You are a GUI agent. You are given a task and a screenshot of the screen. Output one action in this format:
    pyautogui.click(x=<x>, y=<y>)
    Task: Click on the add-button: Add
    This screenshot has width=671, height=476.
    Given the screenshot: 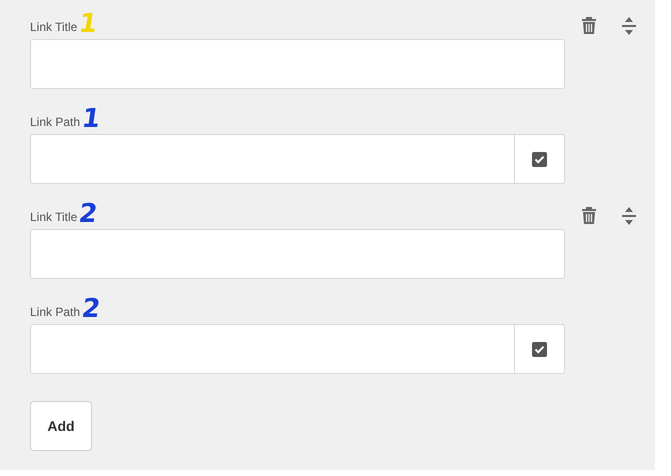 What is the action you would take?
    pyautogui.click(x=61, y=426)
    